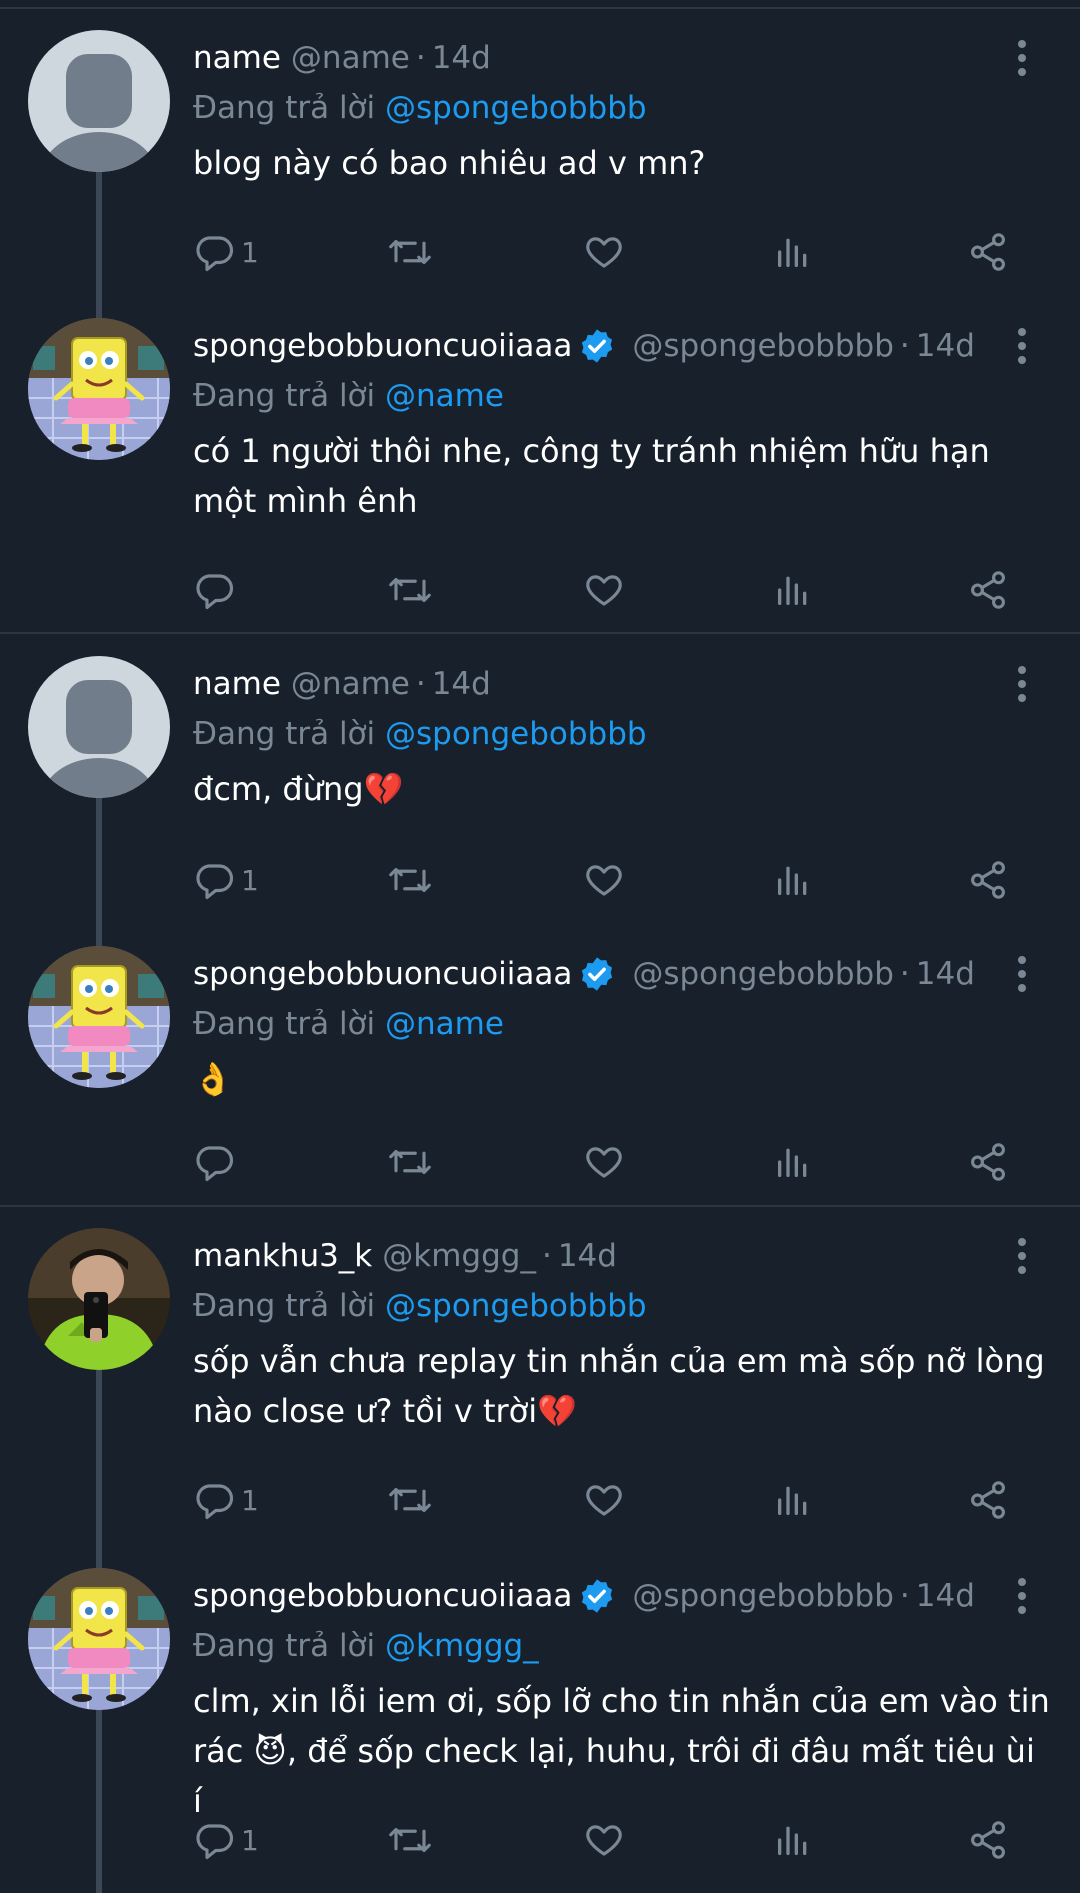 This screenshot has height=1893, width=1080. I want to click on tweet-header: spongebobbuoncuoiiaaa @spongebobbbb · 14d, so click(584, 1596).